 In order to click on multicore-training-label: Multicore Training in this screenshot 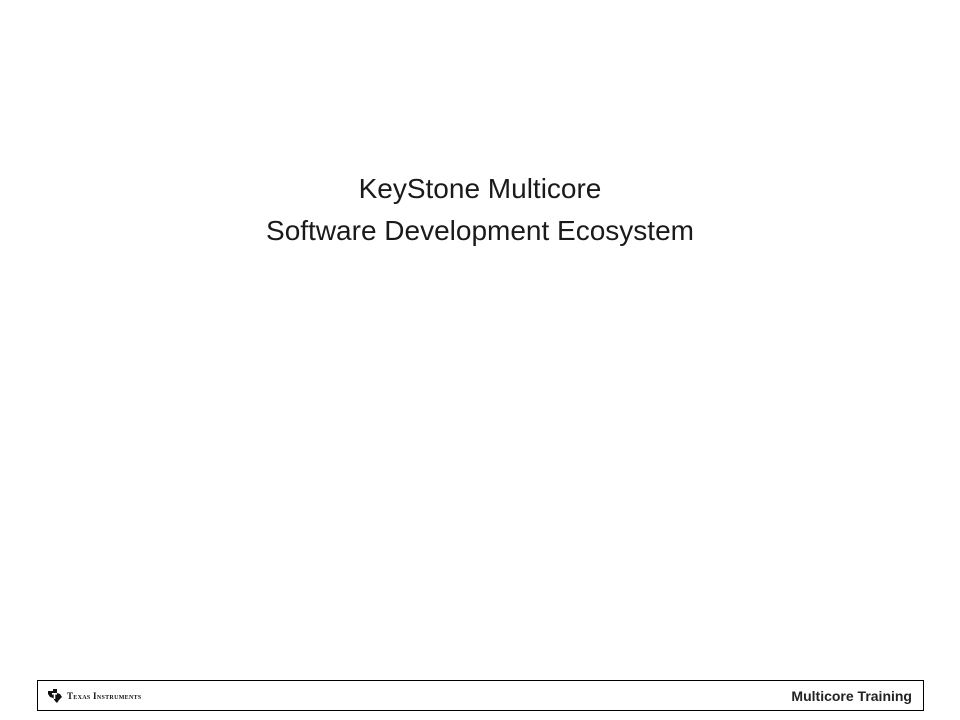, I will do `click(851, 696)`.